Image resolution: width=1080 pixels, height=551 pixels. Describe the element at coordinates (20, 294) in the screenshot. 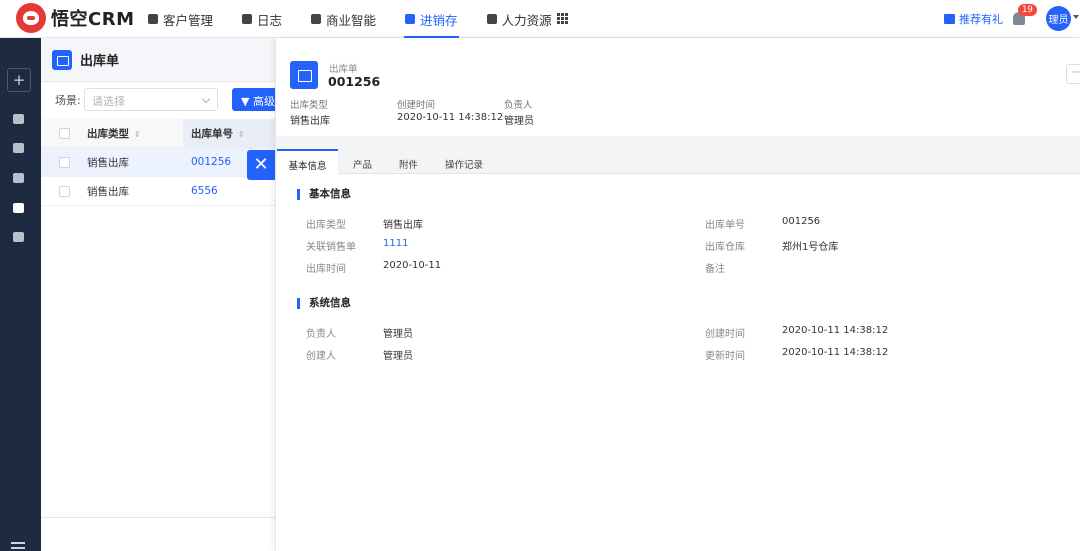

I see `left-sidebar: +` at that location.